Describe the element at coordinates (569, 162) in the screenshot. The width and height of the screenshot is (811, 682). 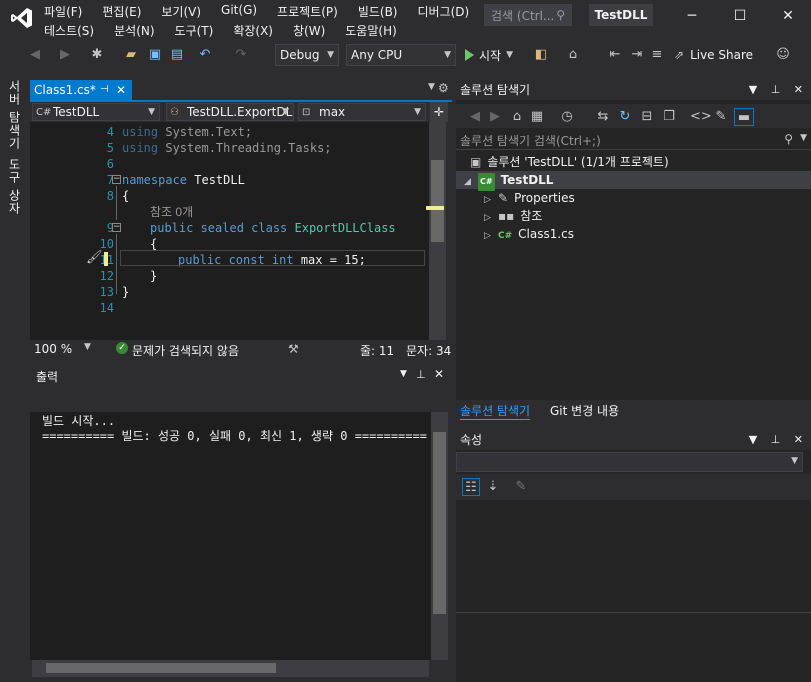
I see `tree-solution-node: ▣ 솔루션 'TestDLL' (1/1개 프로젝트)` at that location.